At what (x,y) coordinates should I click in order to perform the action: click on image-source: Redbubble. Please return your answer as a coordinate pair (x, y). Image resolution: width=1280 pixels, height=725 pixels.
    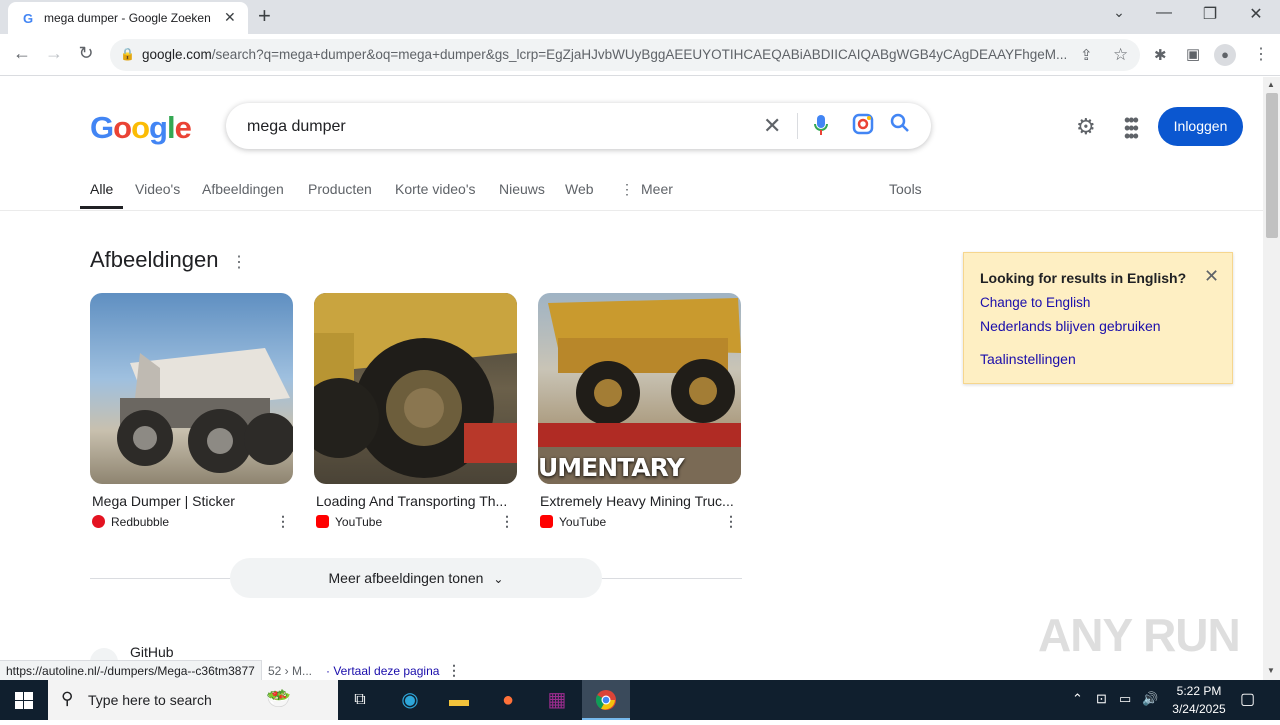
    Looking at the image, I should click on (130, 522).